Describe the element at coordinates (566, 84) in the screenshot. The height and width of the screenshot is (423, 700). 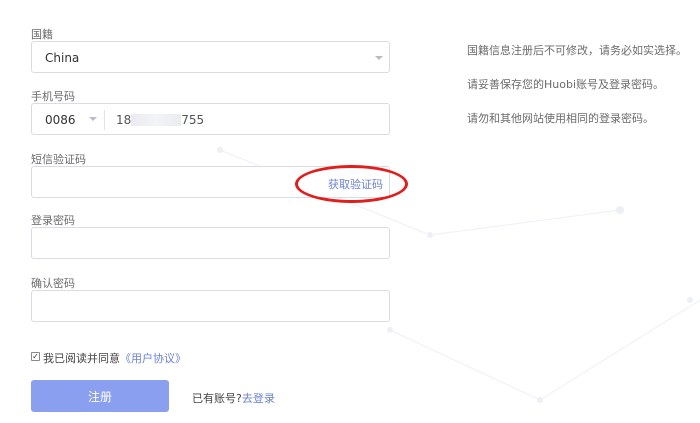
I see `info-save-account-note: 请妥善保存您的Huobi账号及登录密码。` at that location.